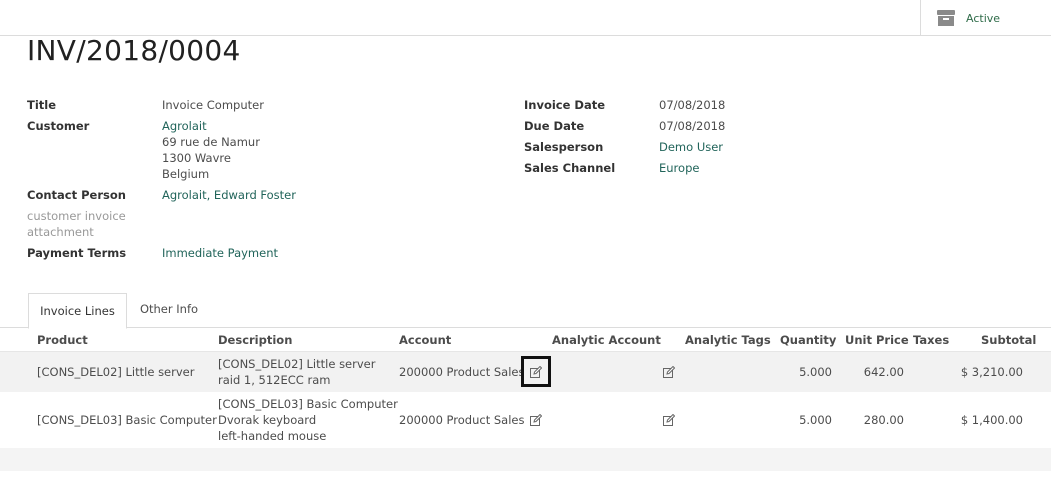 The width and height of the screenshot is (1051, 487). I want to click on column-header-account: Account, so click(425, 340).